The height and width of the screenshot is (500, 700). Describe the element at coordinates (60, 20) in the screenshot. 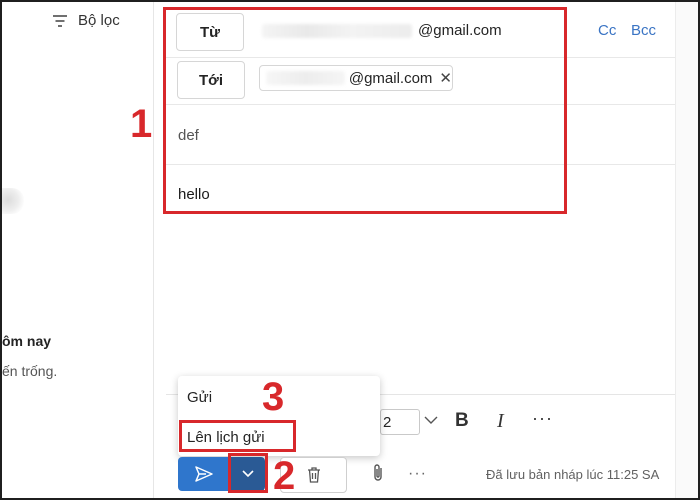

I see `filter-icon` at that location.